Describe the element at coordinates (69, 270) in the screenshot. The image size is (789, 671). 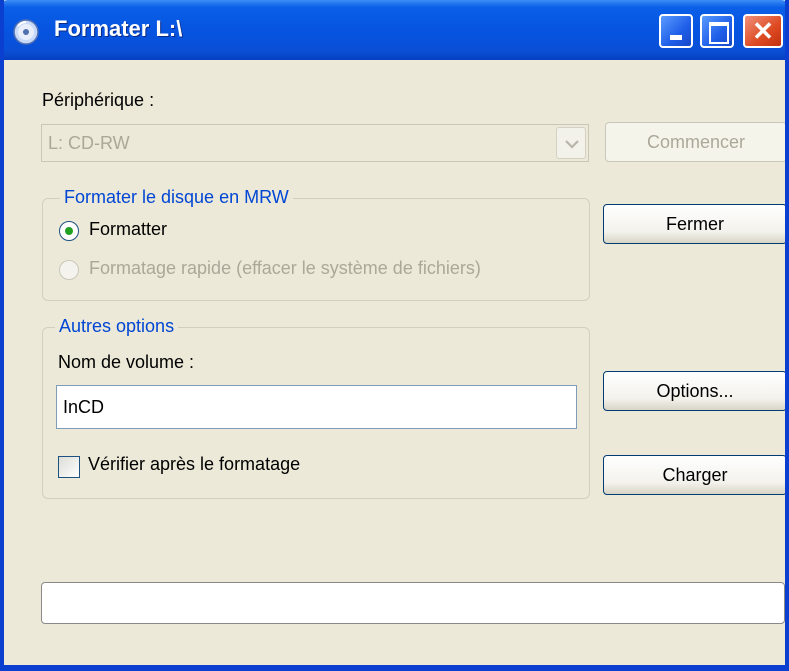
I see `radio-format-quick` at that location.